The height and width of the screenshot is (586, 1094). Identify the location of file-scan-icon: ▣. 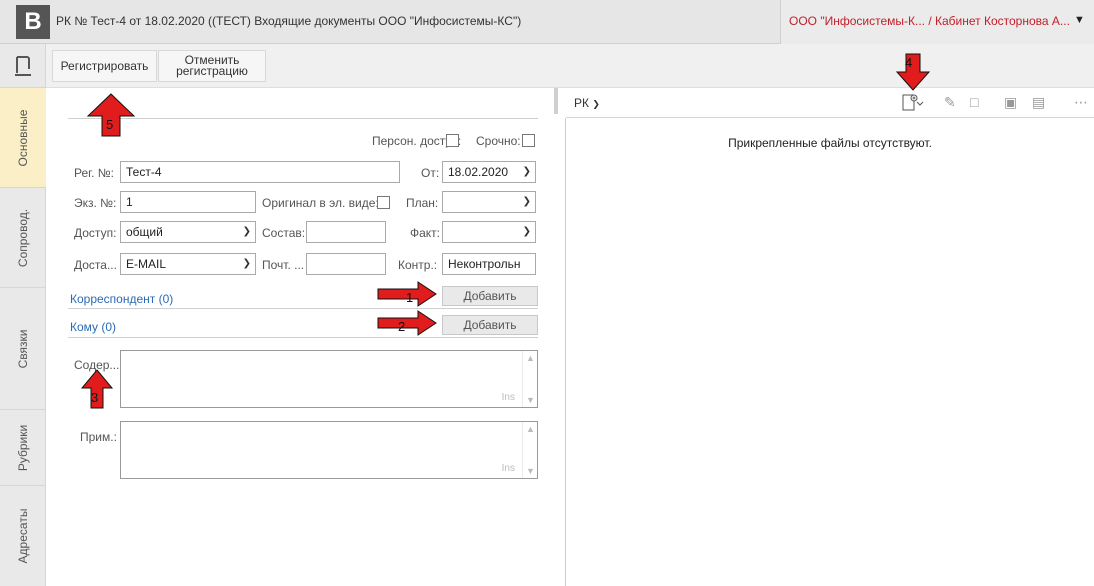
(1010, 102).